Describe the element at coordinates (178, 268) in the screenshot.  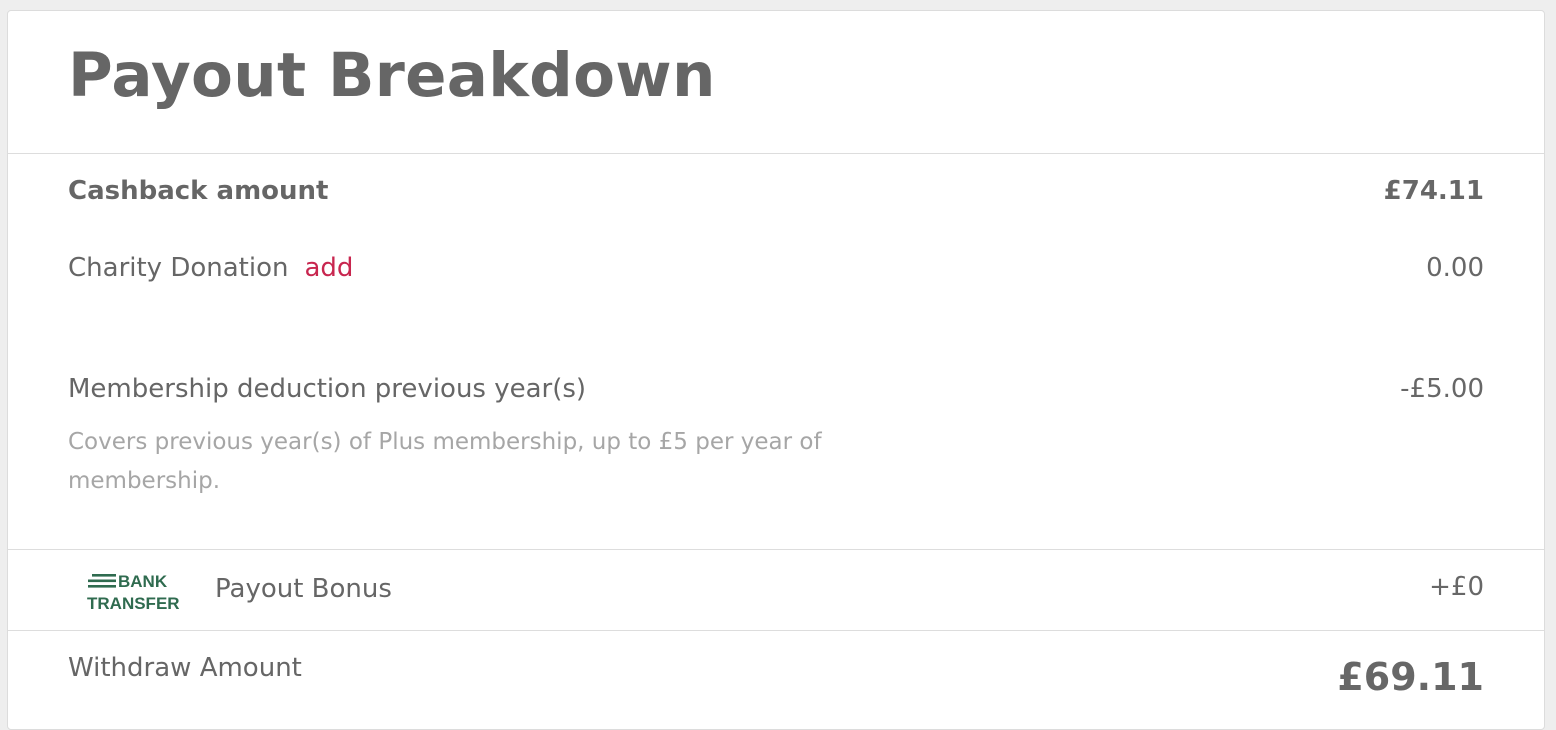
I see `charity-donation-label: Charity Donation` at that location.